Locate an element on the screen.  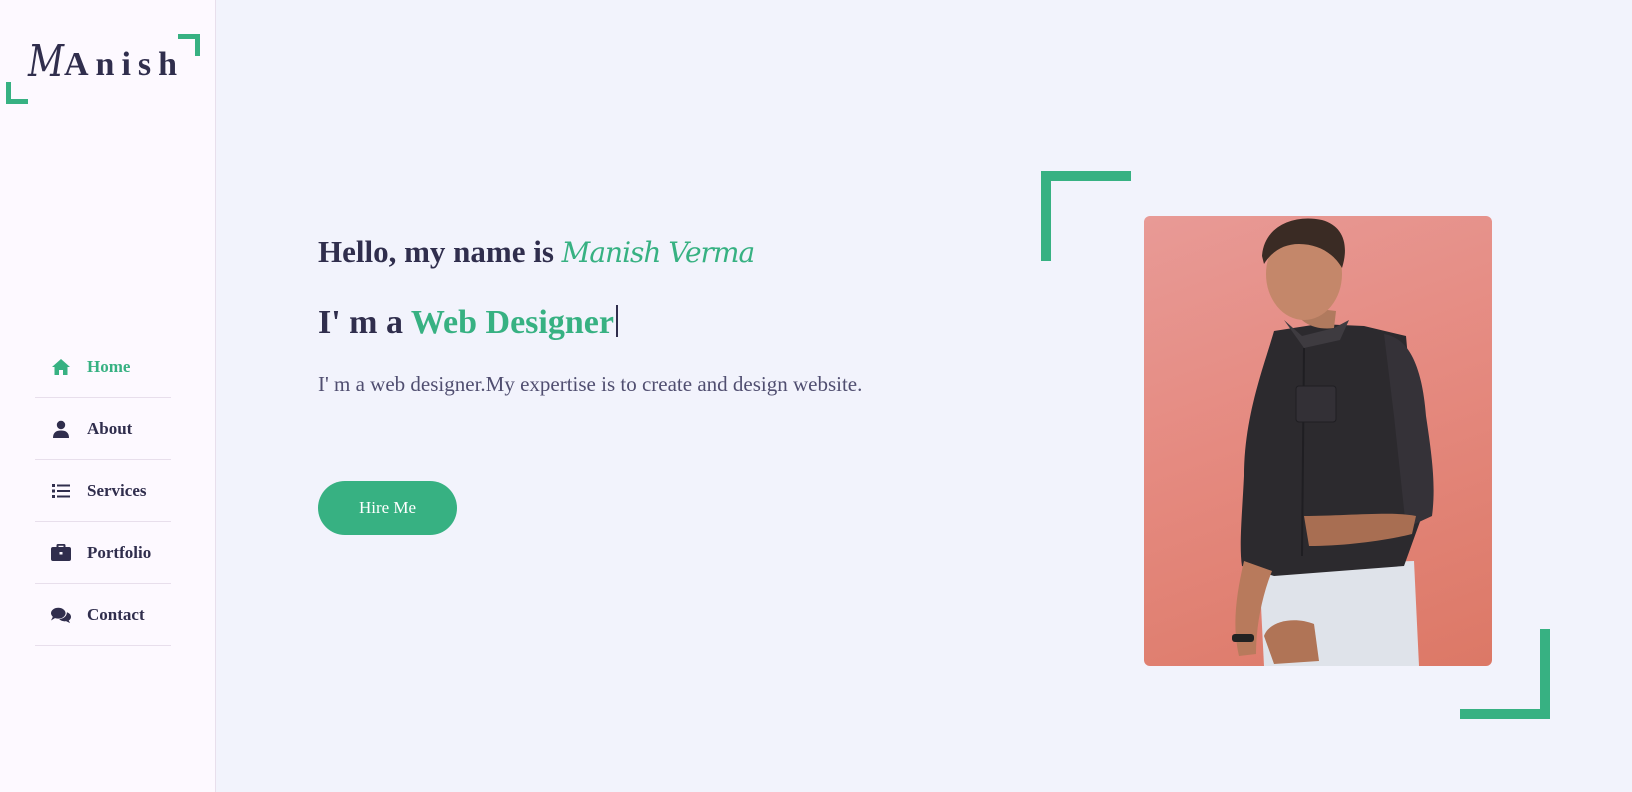
role-heading: I' m a Web Designer is located at coordinates (468, 323).